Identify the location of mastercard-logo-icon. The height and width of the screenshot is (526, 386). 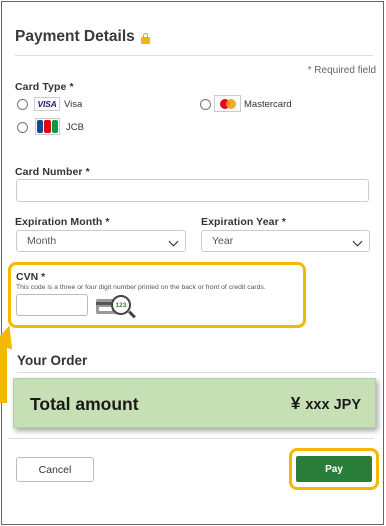
(227, 103).